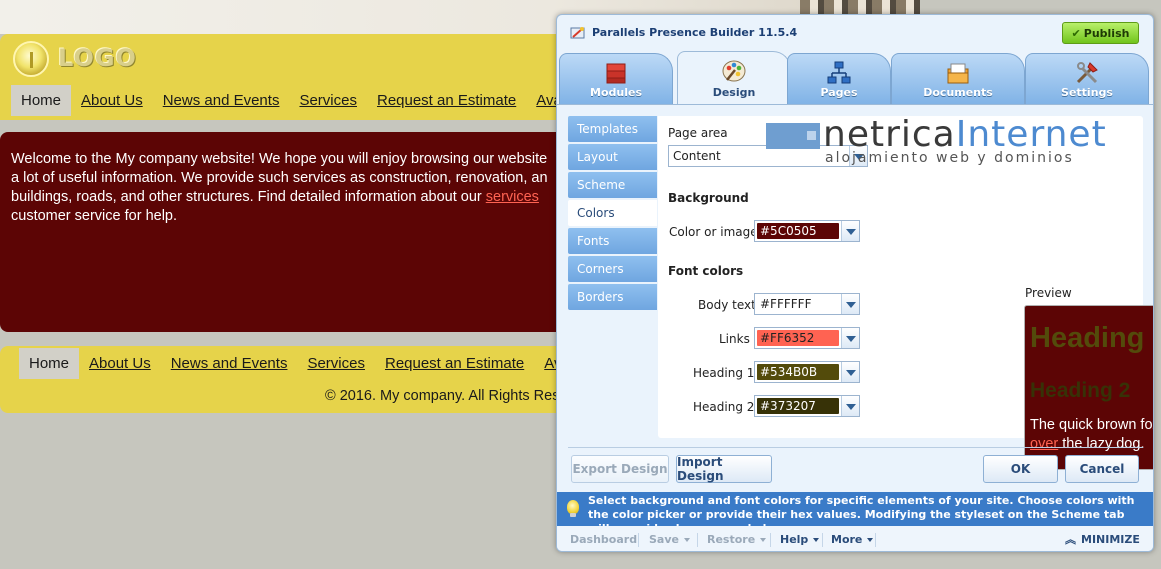 Image resolution: width=1161 pixels, height=569 pixels. What do you see at coordinates (724, 469) in the screenshot?
I see `import-design-button: Import Design` at bounding box center [724, 469].